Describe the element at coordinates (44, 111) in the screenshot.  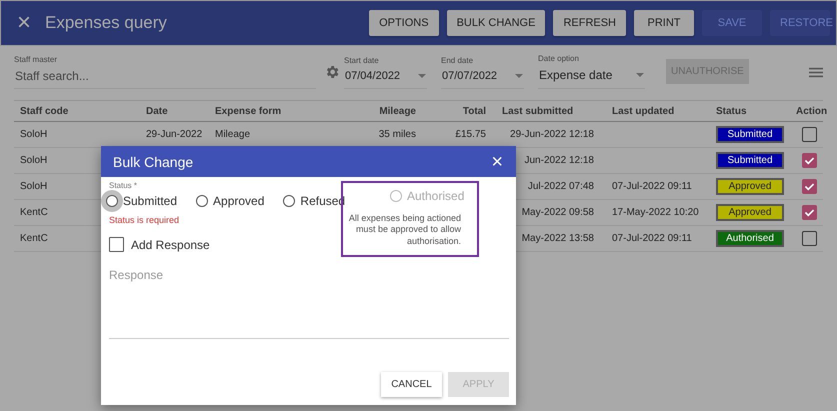
I see `column-header: Staff code` at that location.